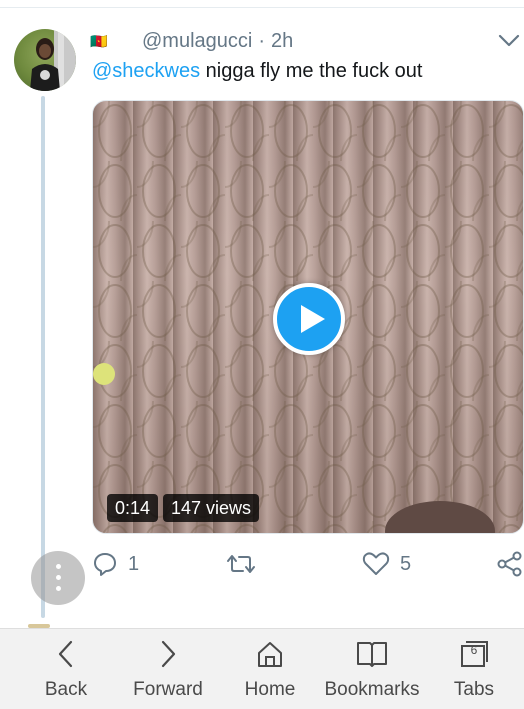 This screenshot has width=524, height=709. Describe the element at coordinates (509, 41) in the screenshot. I see `chevron-down-icon` at that location.